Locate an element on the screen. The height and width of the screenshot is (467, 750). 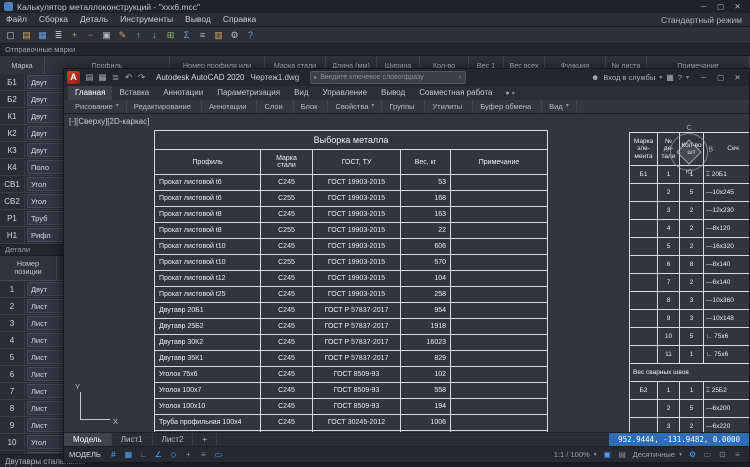
layout-tab: + is located at coordinates (205, 439).